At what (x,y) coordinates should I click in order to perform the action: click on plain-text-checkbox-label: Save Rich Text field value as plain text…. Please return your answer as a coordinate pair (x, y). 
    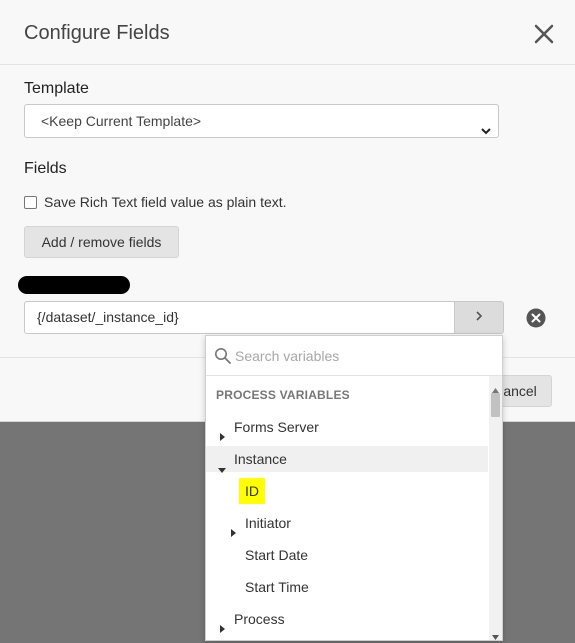
    Looking at the image, I should click on (165, 202).